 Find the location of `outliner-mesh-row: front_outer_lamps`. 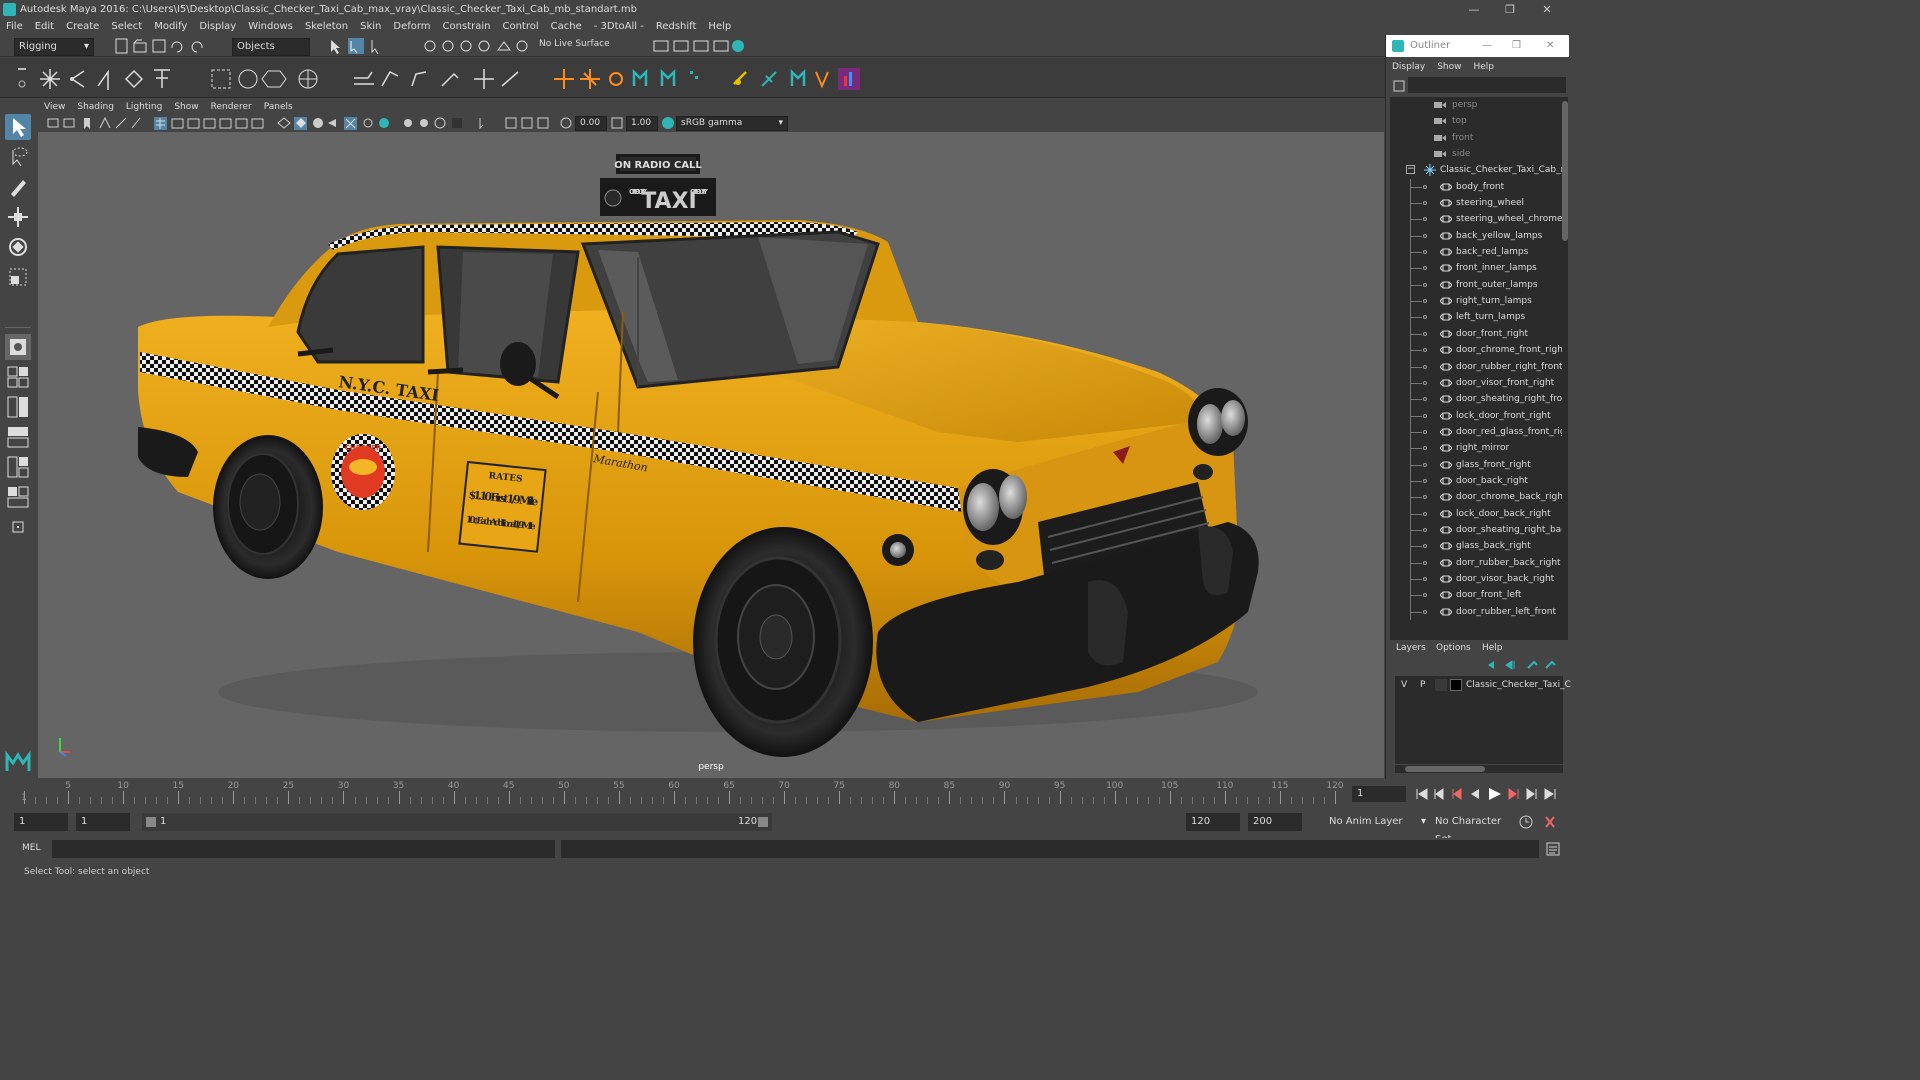

outliner-mesh-row: front_outer_lamps is located at coordinates (1476, 285).